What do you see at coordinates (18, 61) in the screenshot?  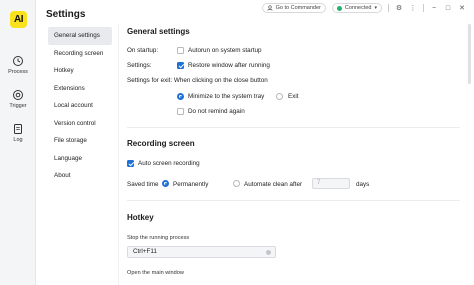 I see `process-icon` at bounding box center [18, 61].